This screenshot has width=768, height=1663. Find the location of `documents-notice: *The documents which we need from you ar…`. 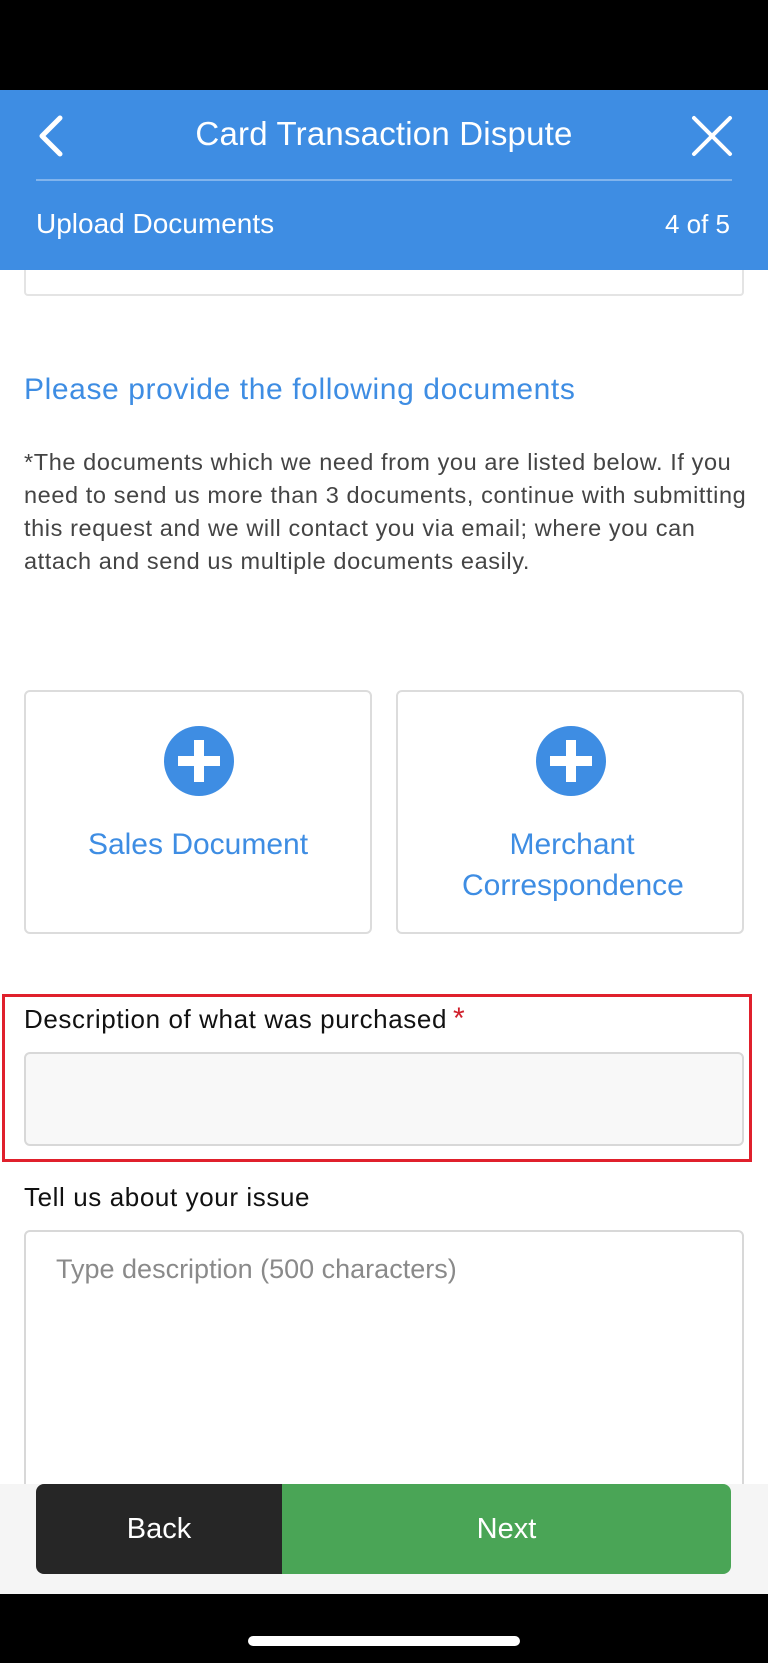

documents-notice: *The documents which we need from you ar… is located at coordinates (385, 511).